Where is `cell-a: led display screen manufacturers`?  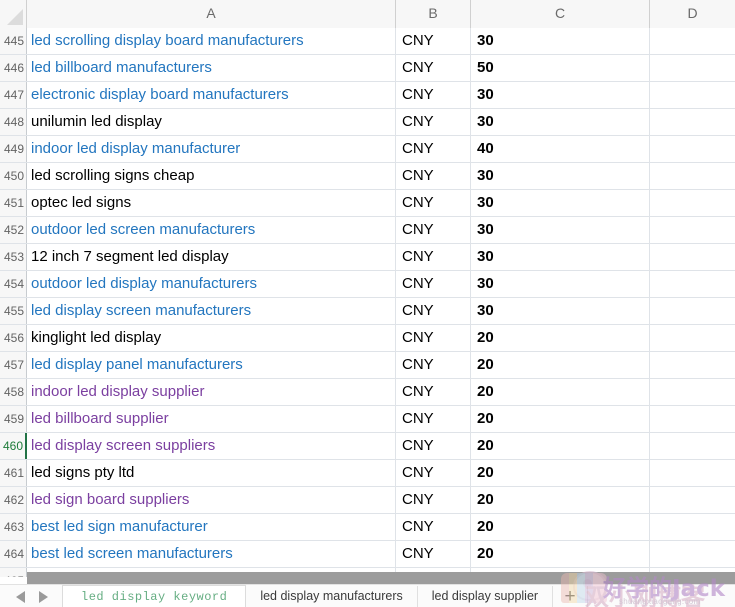
cell-a: led display screen manufacturers is located at coordinates (211, 311).